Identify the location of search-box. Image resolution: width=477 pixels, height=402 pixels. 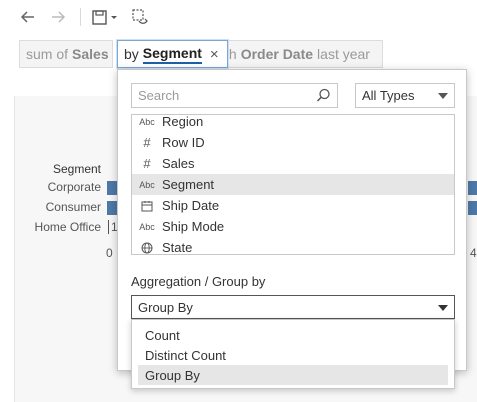
(234, 95).